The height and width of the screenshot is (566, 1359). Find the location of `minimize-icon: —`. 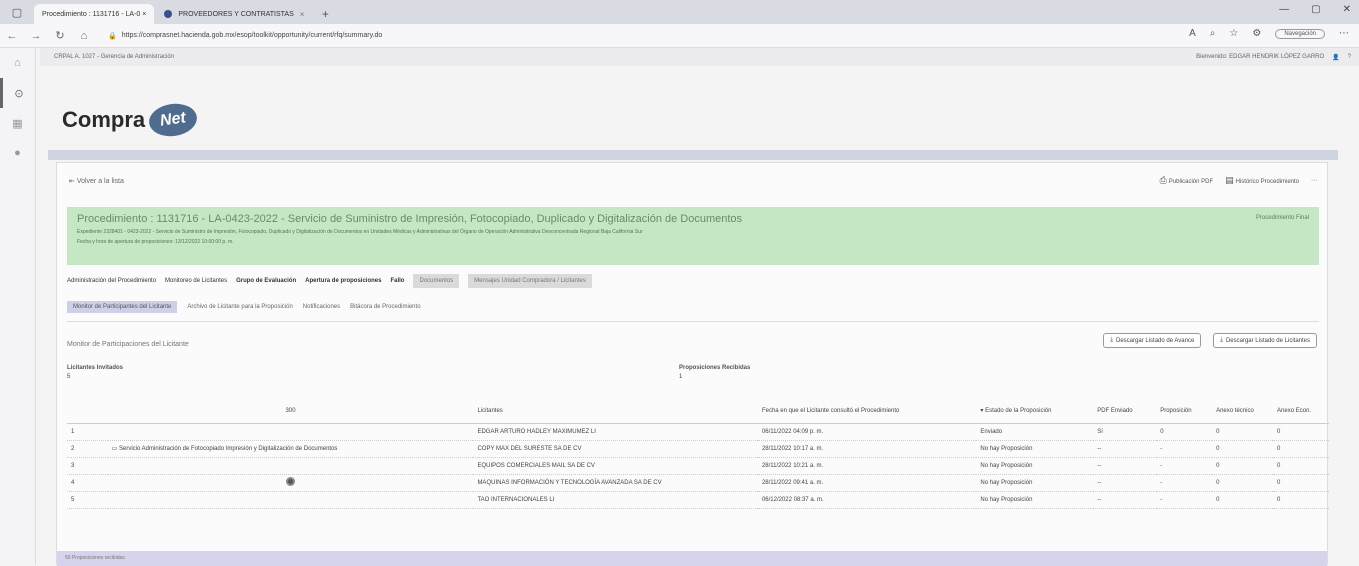

minimize-icon: — is located at coordinates (1284, 9).